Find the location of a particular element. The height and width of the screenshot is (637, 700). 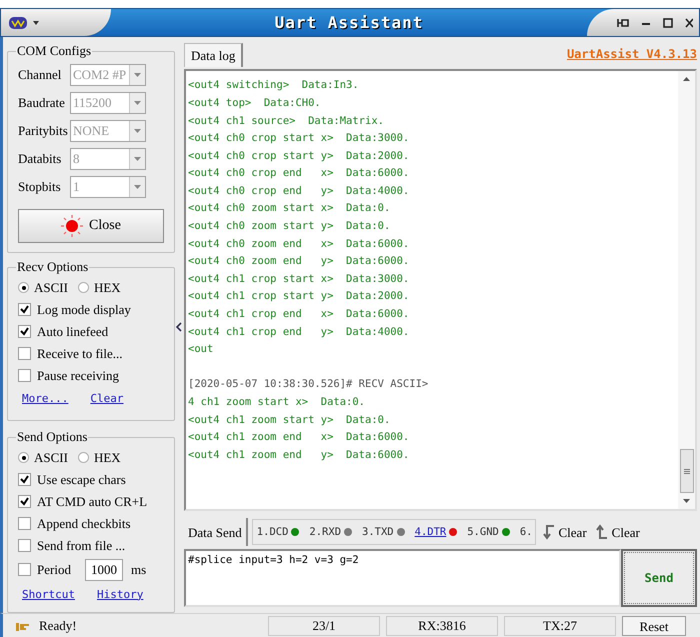

log-line: <out4 ch0 zoom start y> Data:0. is located at coordinates (289, 226).